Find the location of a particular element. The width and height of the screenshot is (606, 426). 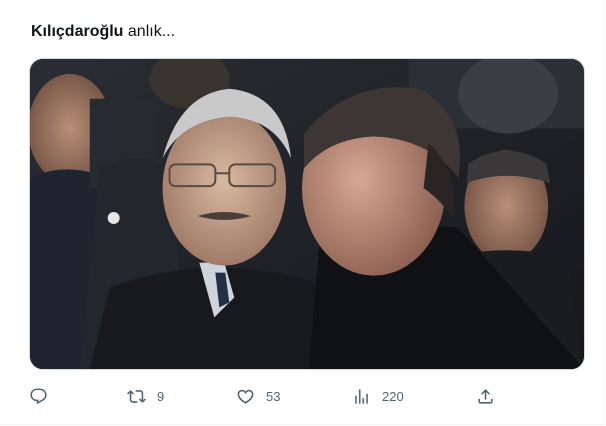

share-button is located at coordinates (485, 396).